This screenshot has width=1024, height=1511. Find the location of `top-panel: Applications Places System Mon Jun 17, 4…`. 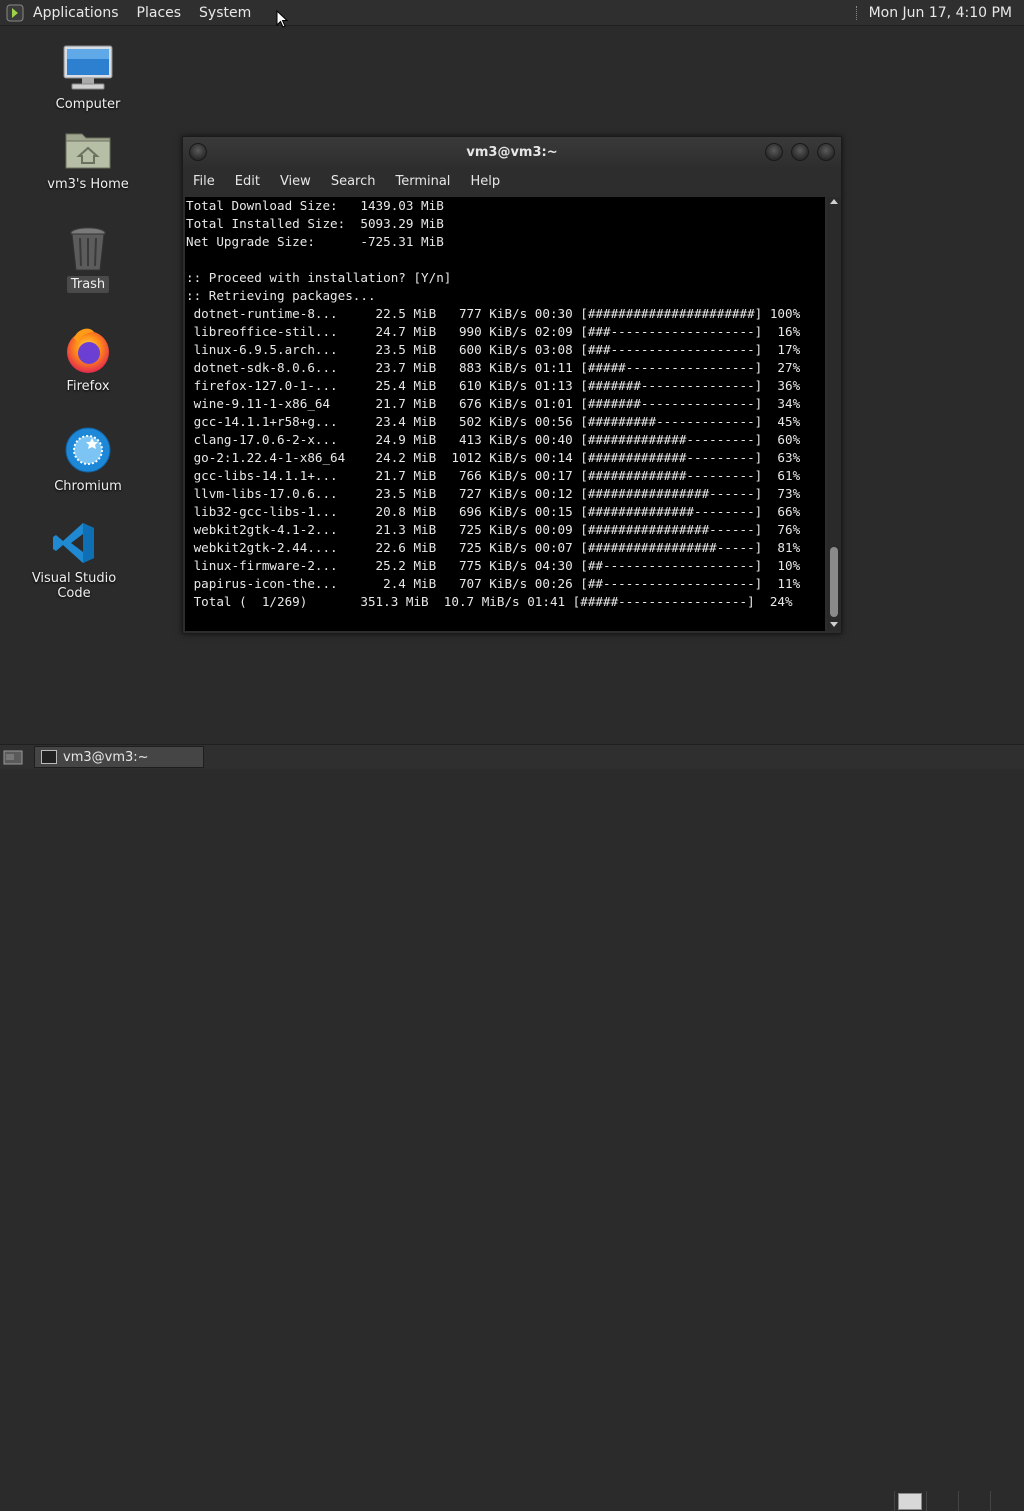

top-panel: Applications Places System Mon Jun 17, 4… is located at coordinates (512, 14).